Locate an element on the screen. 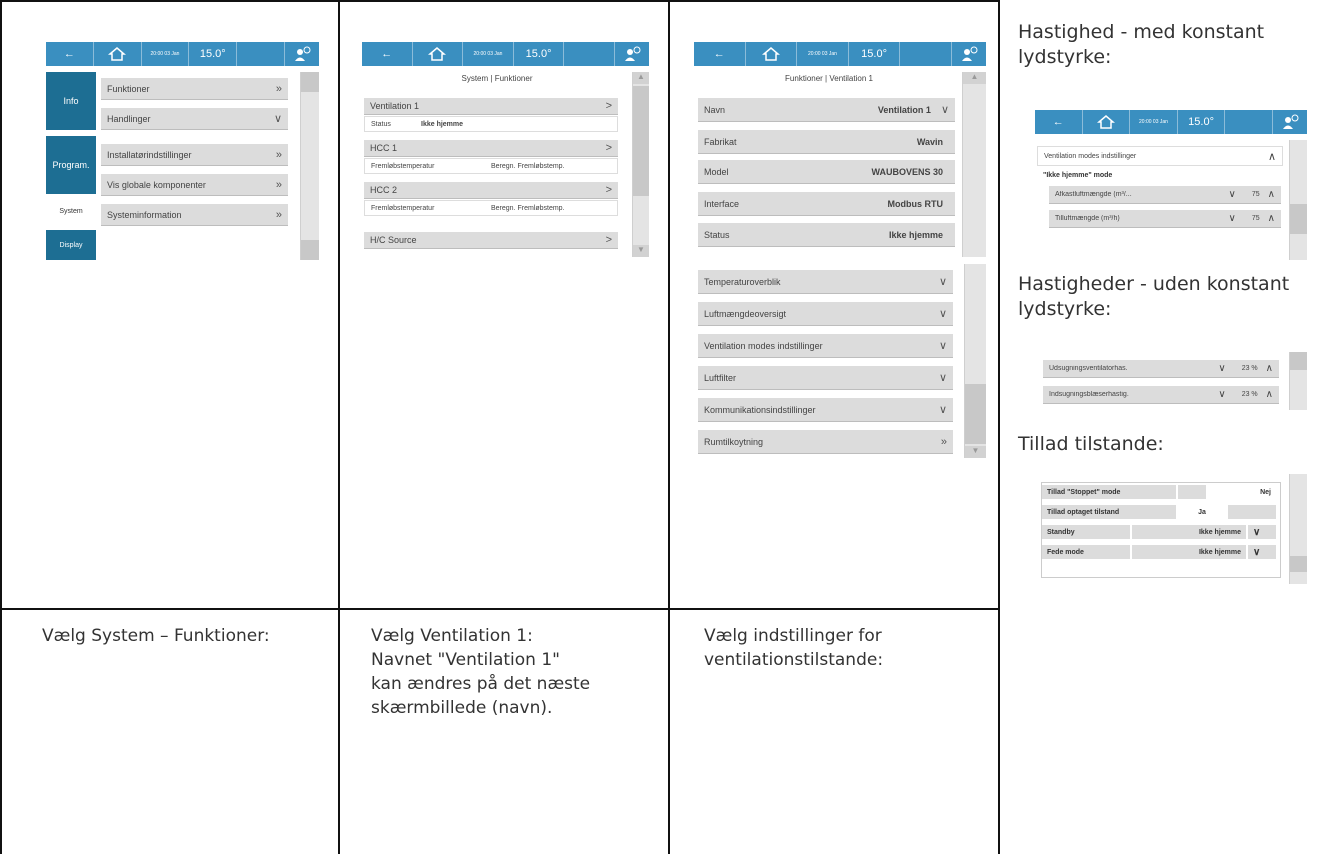 The image size is (1321, 854). screen-header: System | Funktioner is located at coordinates (497, 78).